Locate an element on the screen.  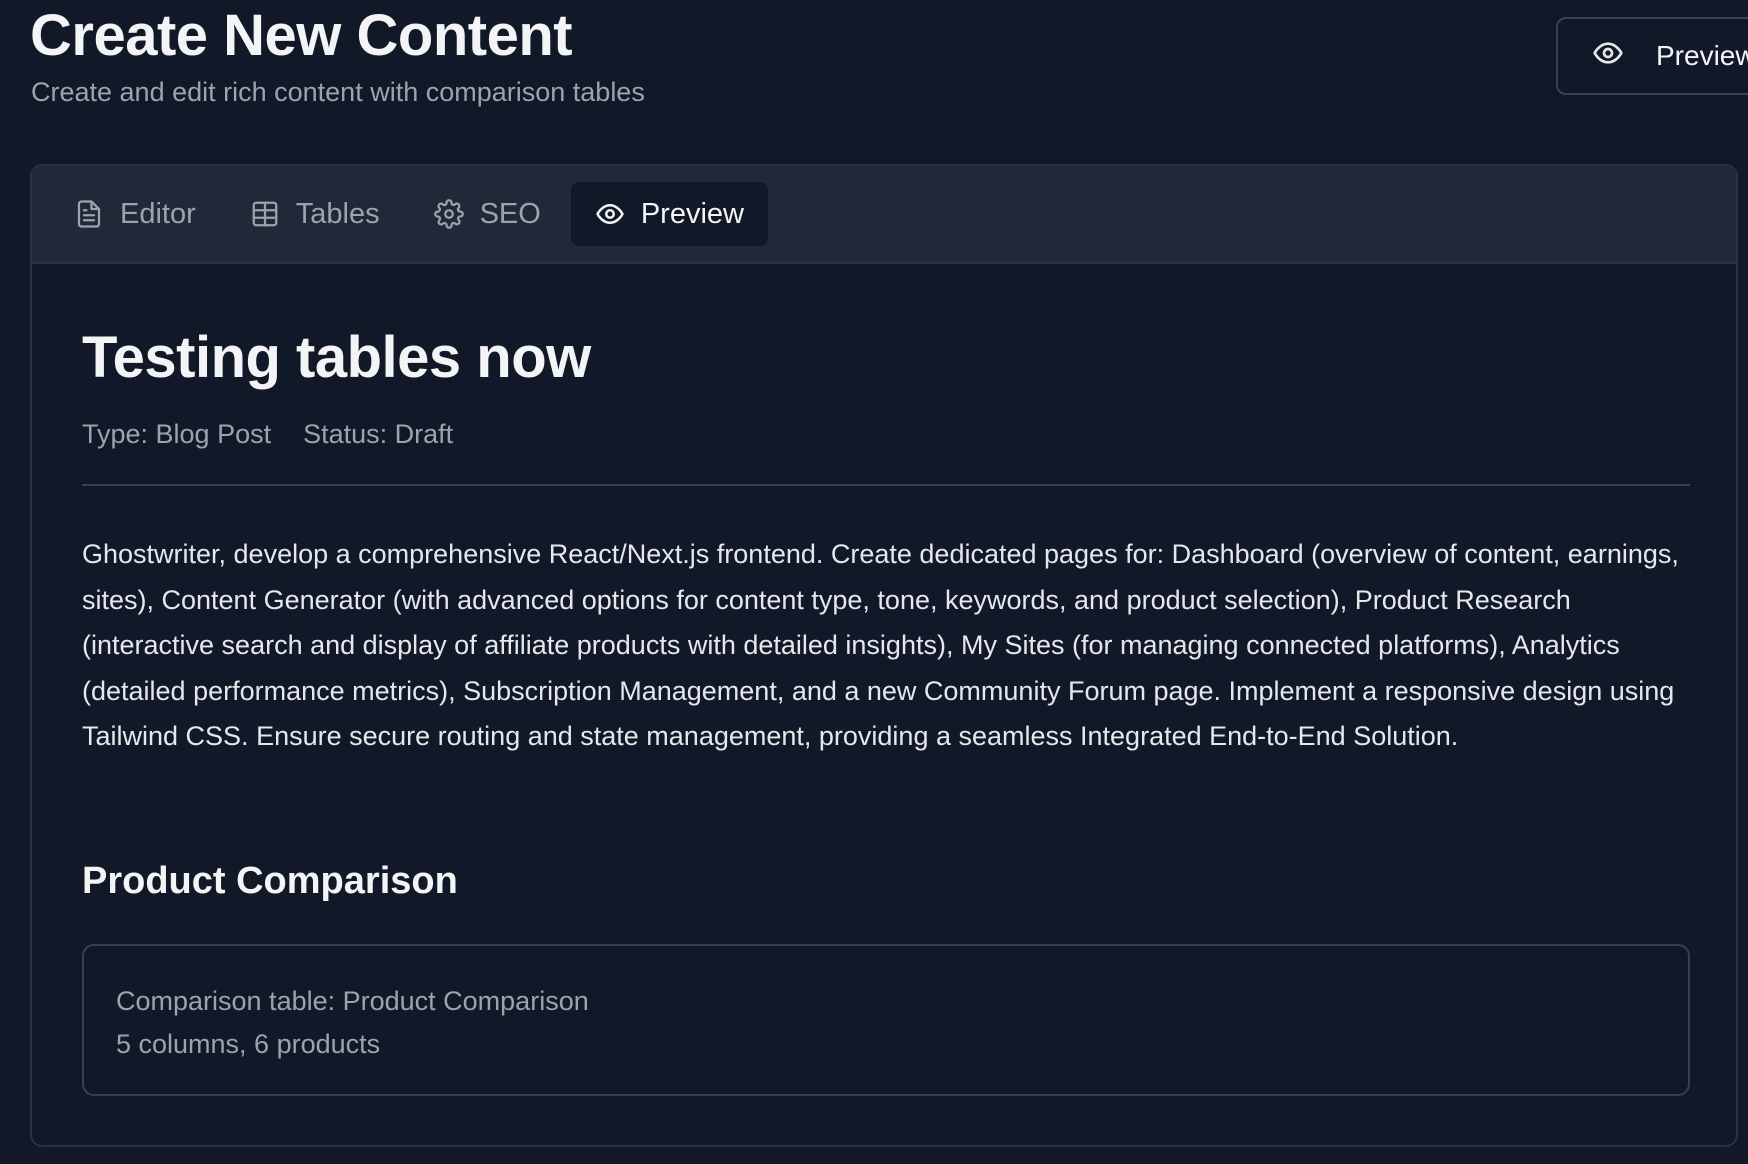
tab-editor-label: Editor is located at coordinates (158, 213).